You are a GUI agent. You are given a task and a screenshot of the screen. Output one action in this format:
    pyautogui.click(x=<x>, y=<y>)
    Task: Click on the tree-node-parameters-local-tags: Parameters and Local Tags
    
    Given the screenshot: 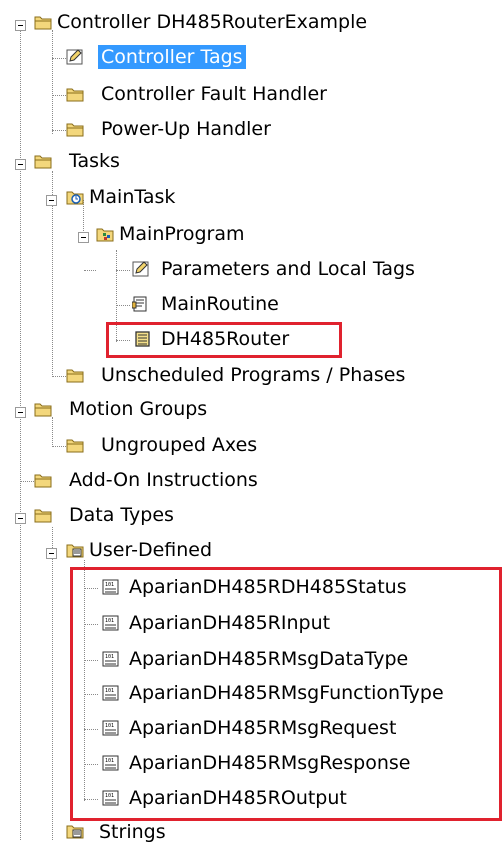 What is the action you would take?
    pyautogui.click(x=230, y=270)
    